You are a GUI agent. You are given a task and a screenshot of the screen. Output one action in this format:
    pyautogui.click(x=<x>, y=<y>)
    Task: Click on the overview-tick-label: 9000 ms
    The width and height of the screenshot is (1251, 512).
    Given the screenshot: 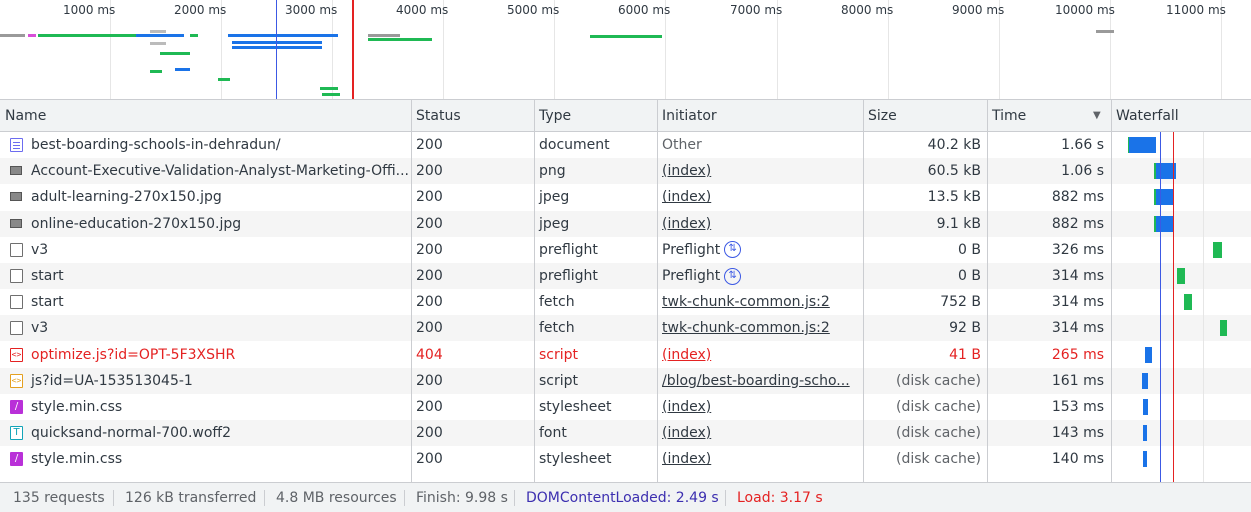 What is the action you would take?
    pyautogui.click(x=978, y=10)
    